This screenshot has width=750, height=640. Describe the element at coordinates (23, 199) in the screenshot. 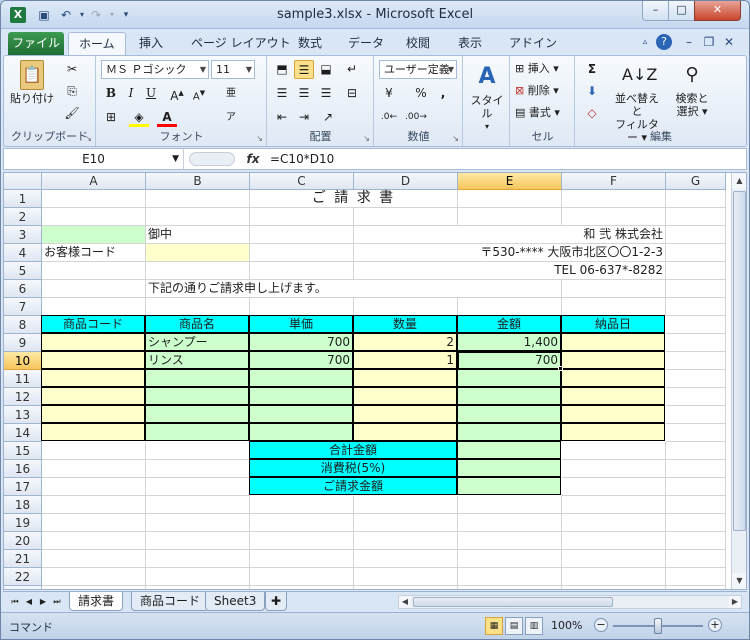

I see `row-header-1: 1` at that location.